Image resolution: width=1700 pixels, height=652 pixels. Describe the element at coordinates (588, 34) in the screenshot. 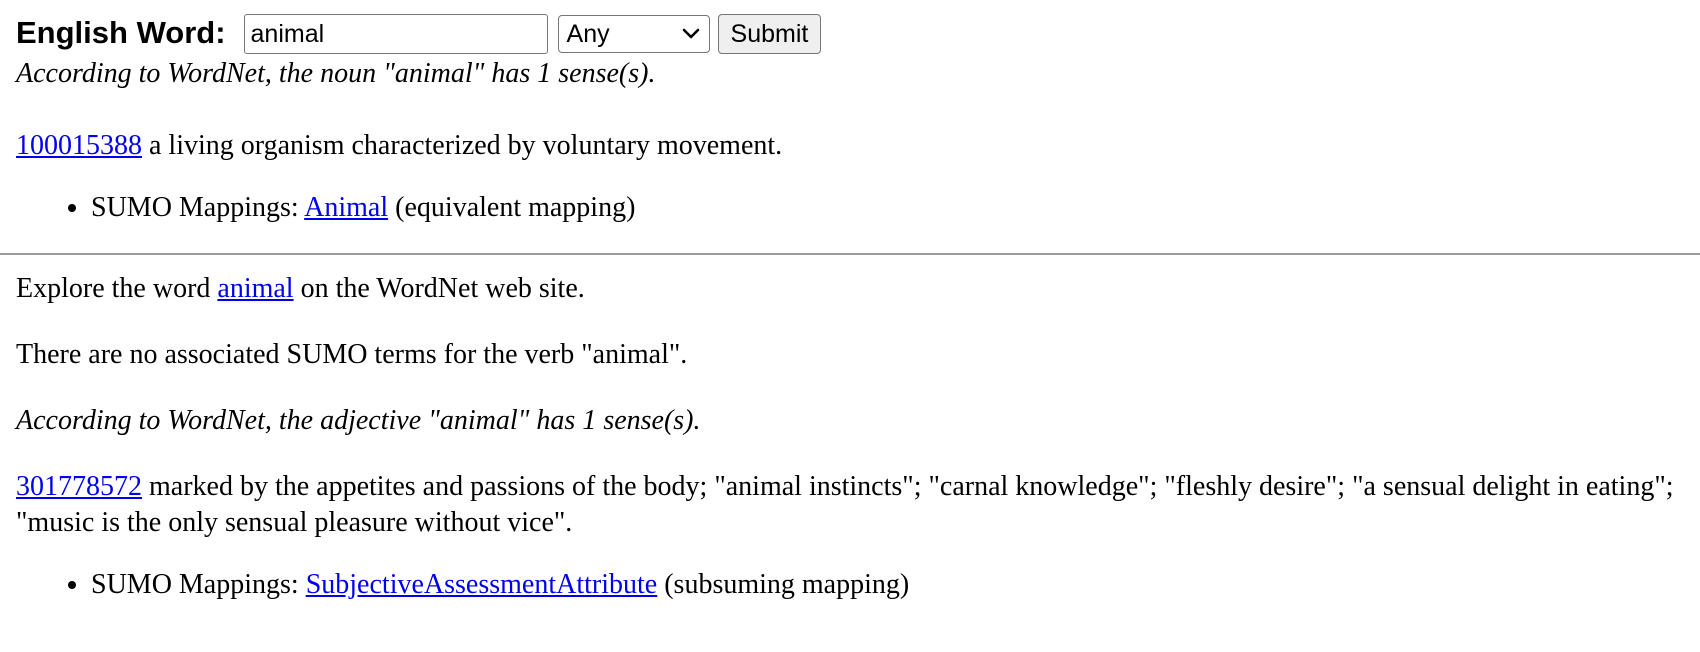

I see `part-of-speech-selected-value: Any` at that location.